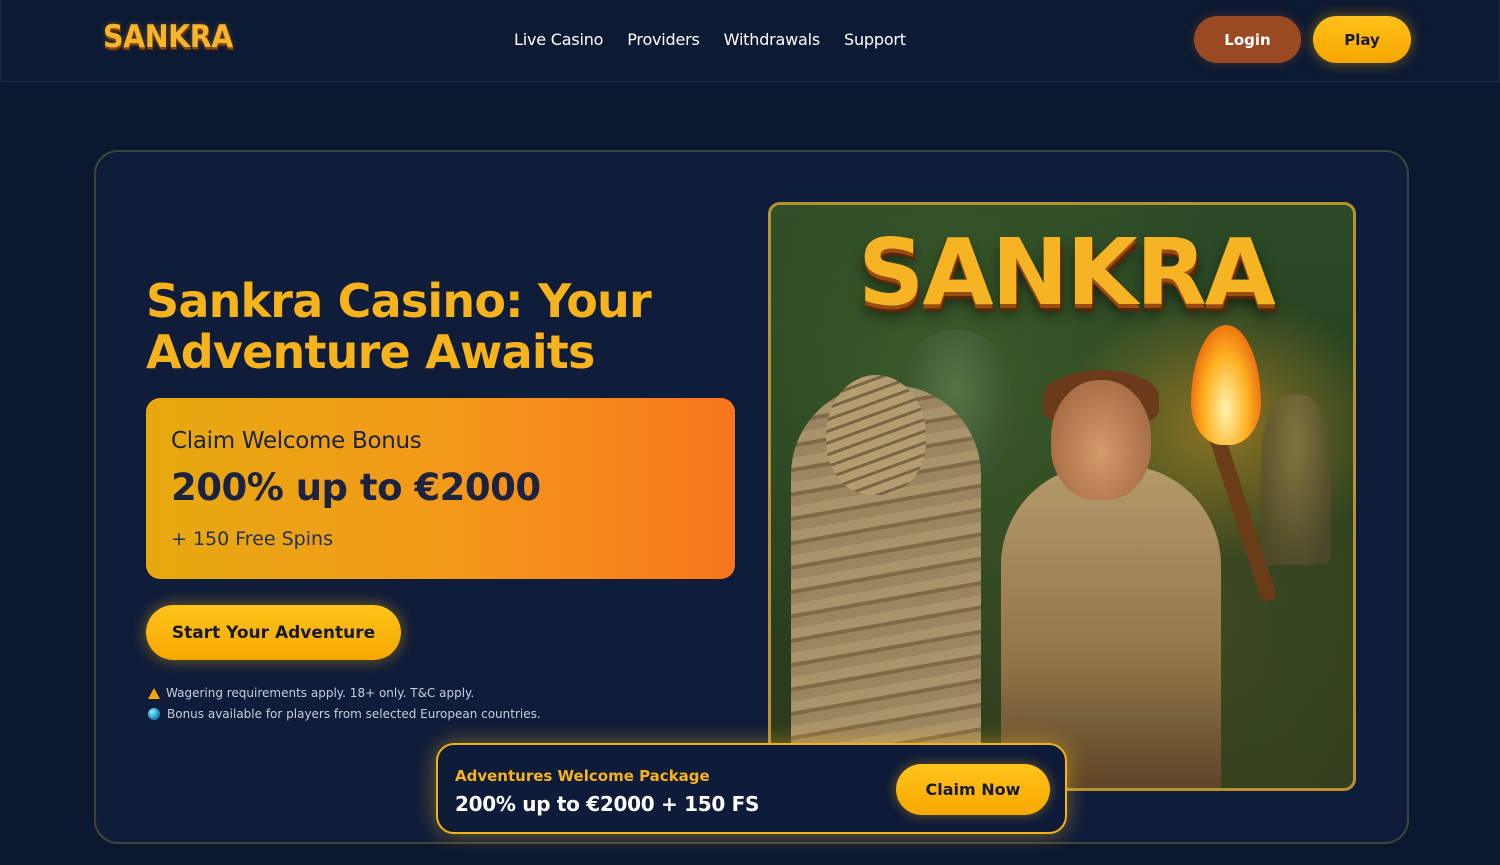  I want to click on login-button: Login, so click(1247, 39).